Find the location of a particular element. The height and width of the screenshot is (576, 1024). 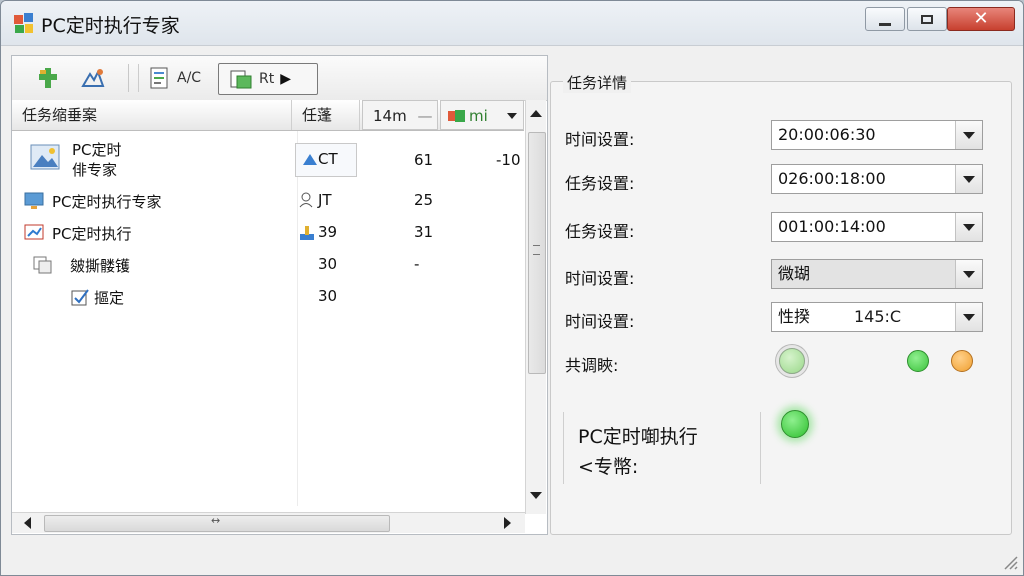

task-name: 摳定 is located at coordinates (109, 298).